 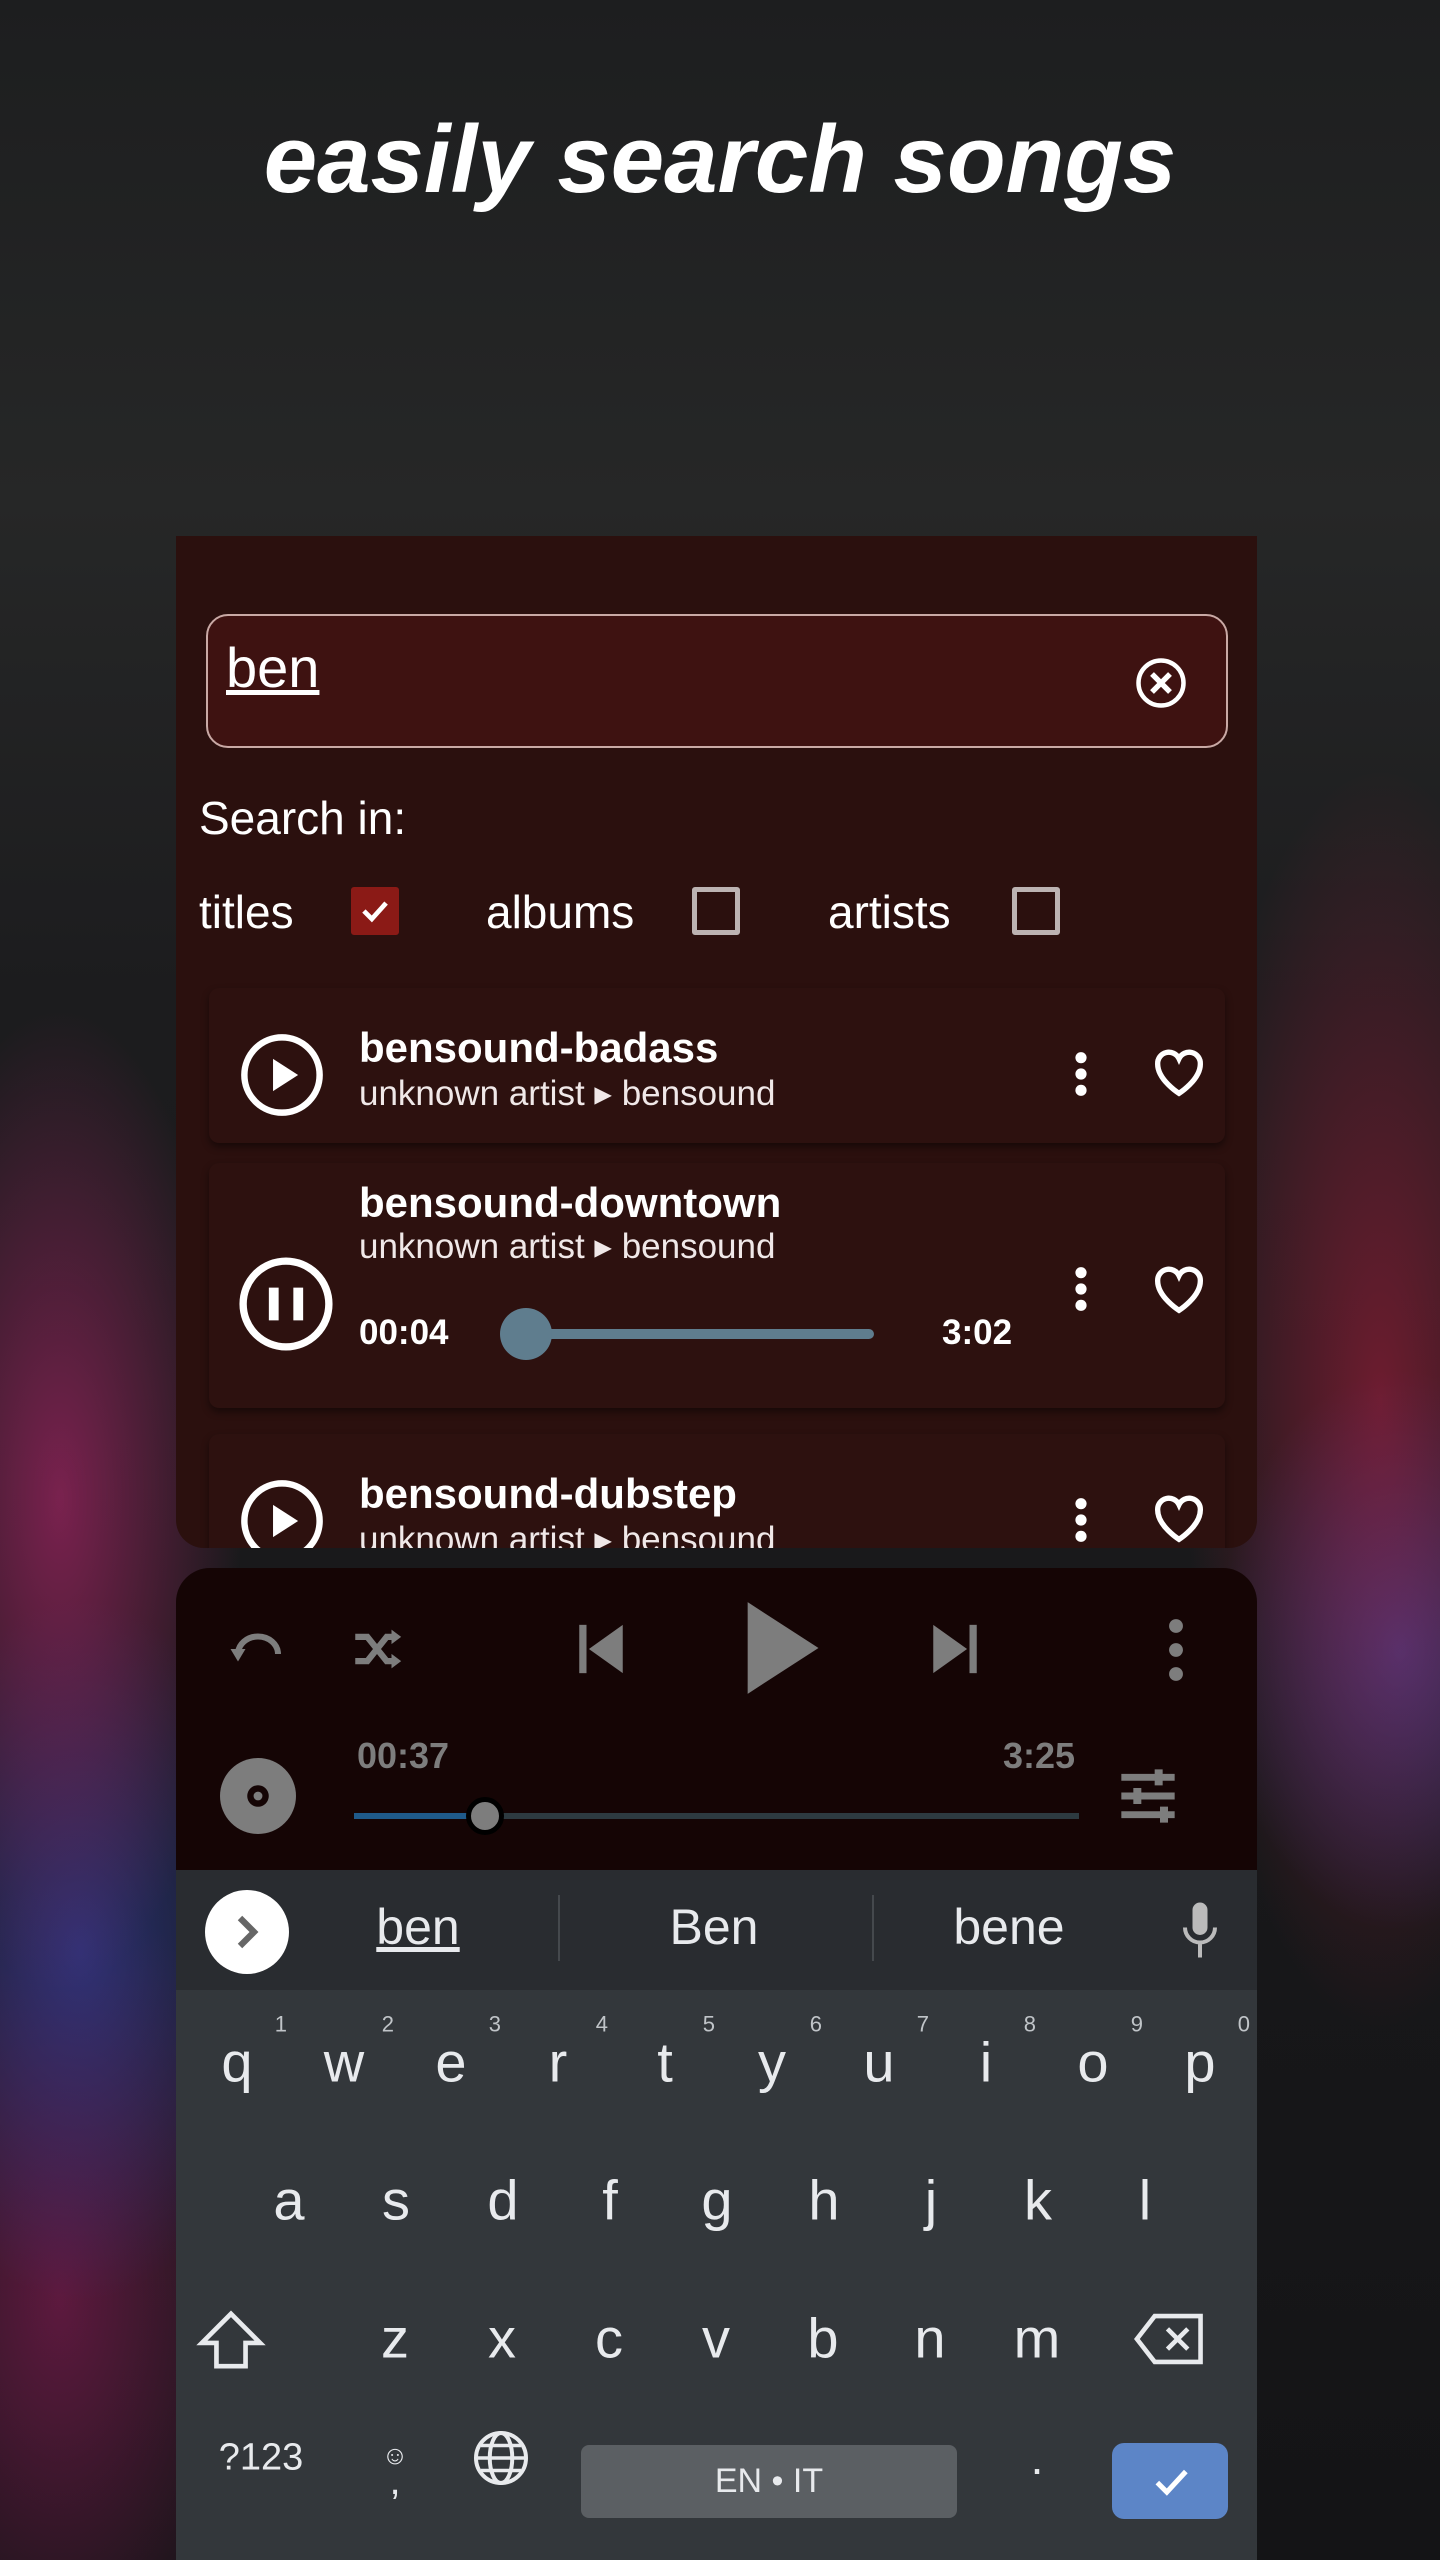 I want to click on filter-albums-checkbox, so click(x=716, y=911).